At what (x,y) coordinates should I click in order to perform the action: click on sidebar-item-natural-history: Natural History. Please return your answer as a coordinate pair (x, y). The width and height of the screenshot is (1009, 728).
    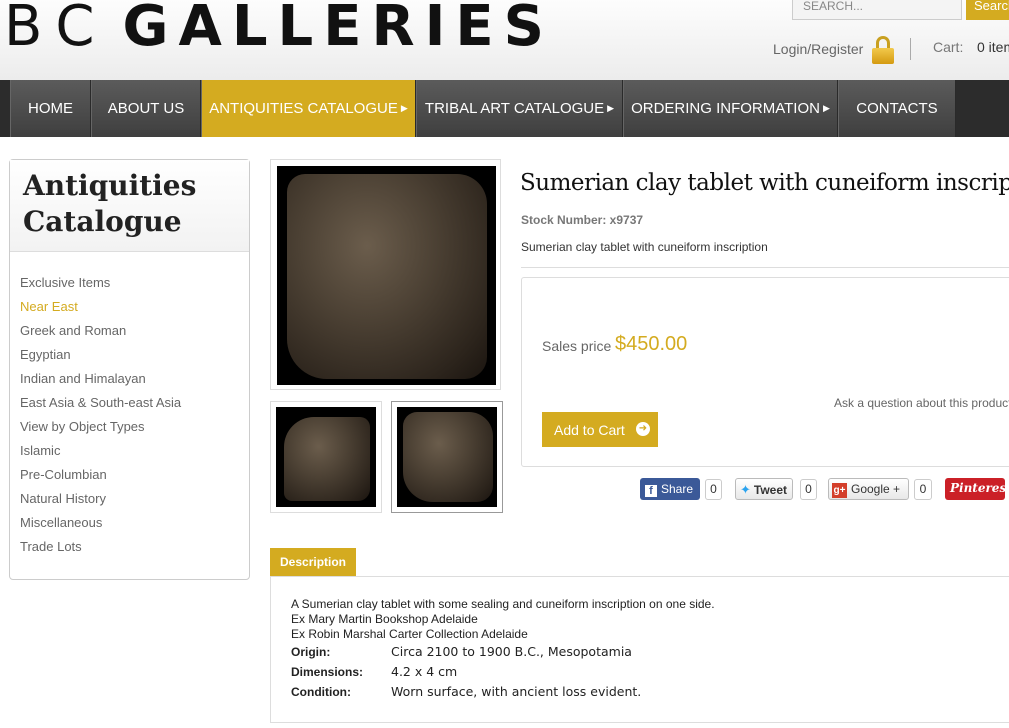
    Looking at the image, I should click on (129, 502).